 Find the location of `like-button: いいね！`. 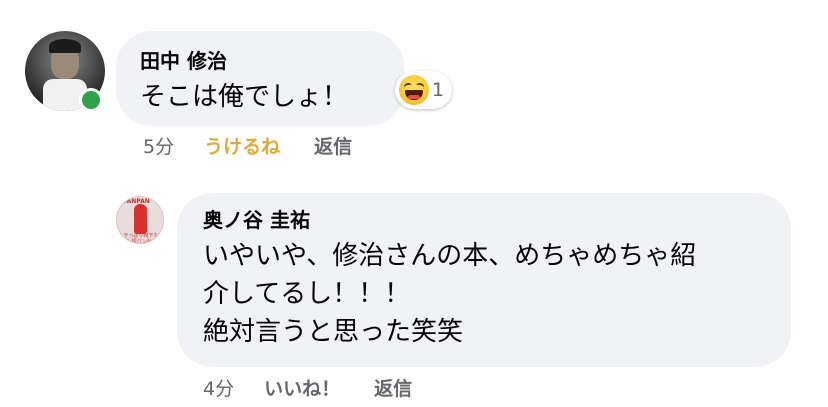

like-button: いいね！ is located at coordinates (302, 387).